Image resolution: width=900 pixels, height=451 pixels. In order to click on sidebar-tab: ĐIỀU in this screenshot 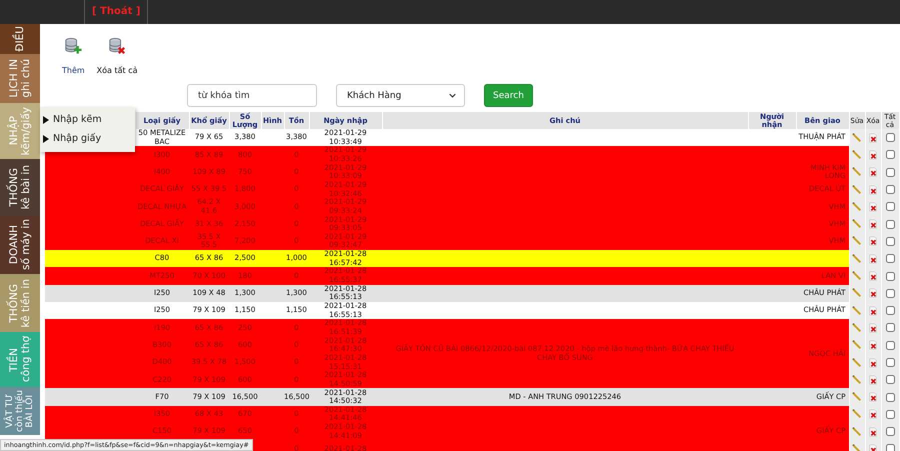, I will do `click(20, 39)`.